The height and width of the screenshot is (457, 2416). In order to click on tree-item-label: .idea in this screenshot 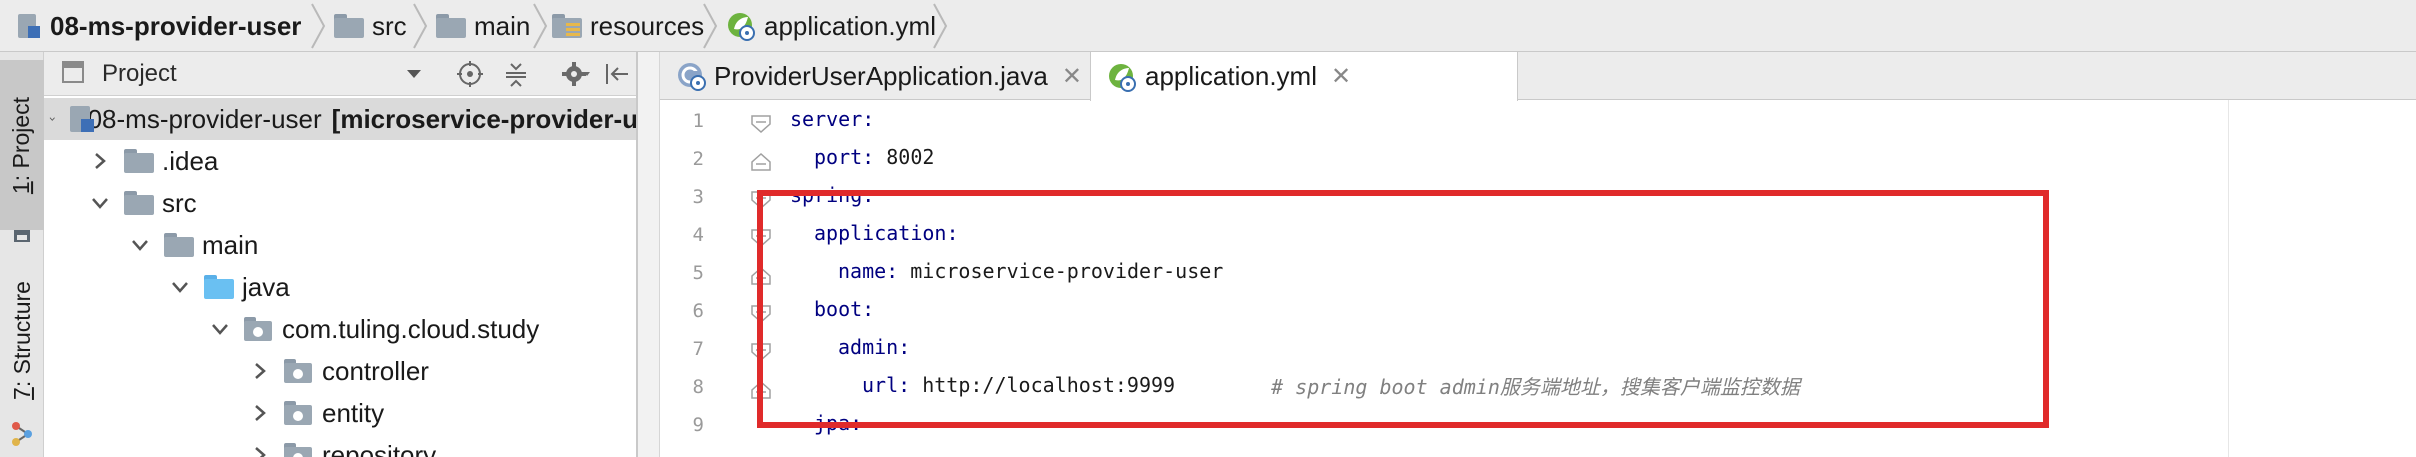, I will do `click(190, 160)`.